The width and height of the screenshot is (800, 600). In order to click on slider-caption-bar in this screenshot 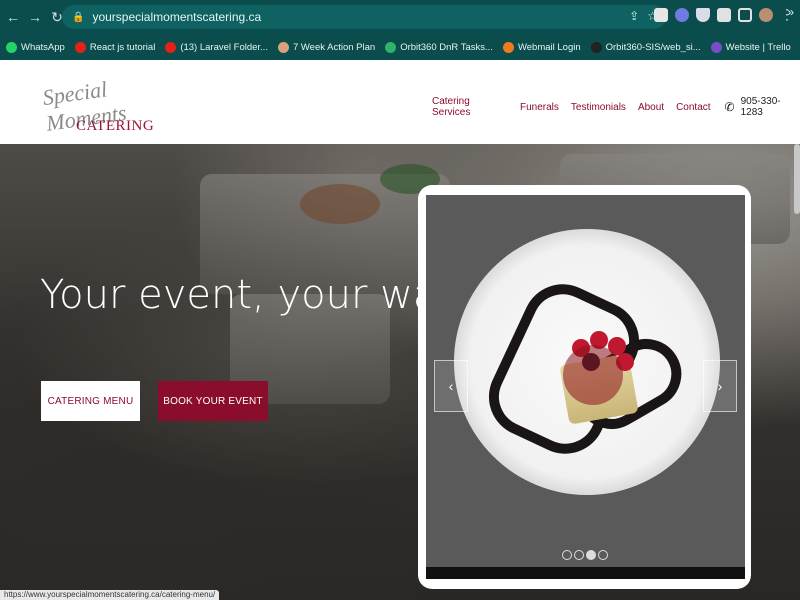, I will do `click(585, 573)`.